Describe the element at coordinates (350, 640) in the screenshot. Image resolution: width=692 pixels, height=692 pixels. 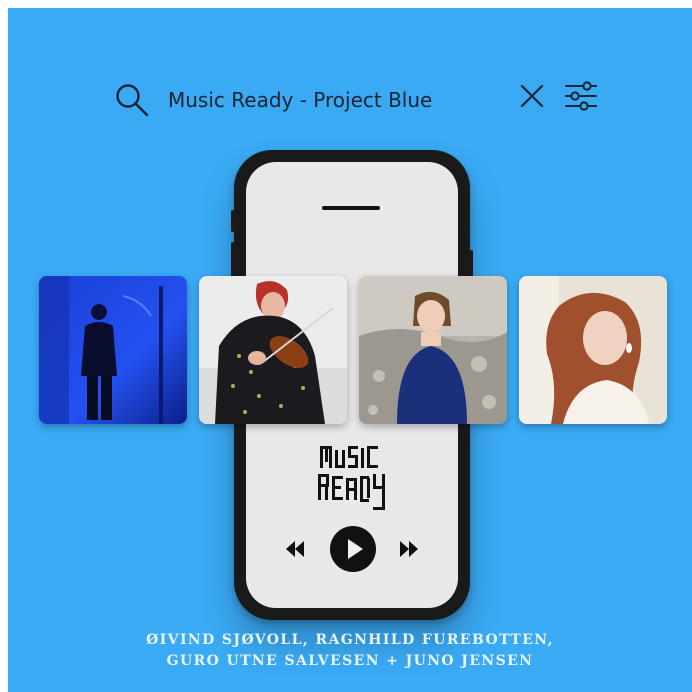
I see `credits-line-1: ØIVIND SJØVOLL, RAGNHILD FUREBOTTEN,` at that location.